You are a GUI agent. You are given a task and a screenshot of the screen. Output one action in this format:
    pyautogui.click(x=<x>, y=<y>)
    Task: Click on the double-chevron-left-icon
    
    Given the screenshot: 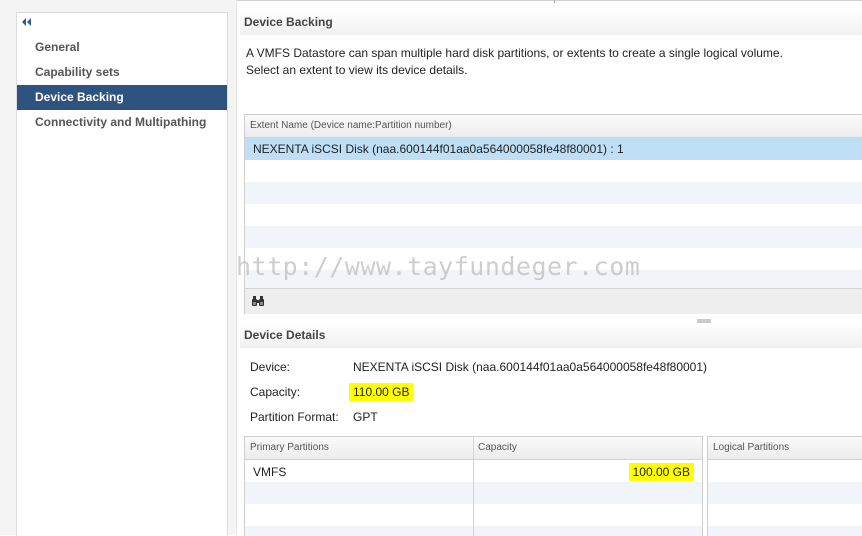 What is the action you would take?
    pyautogui.click(x=26, y=22)
    